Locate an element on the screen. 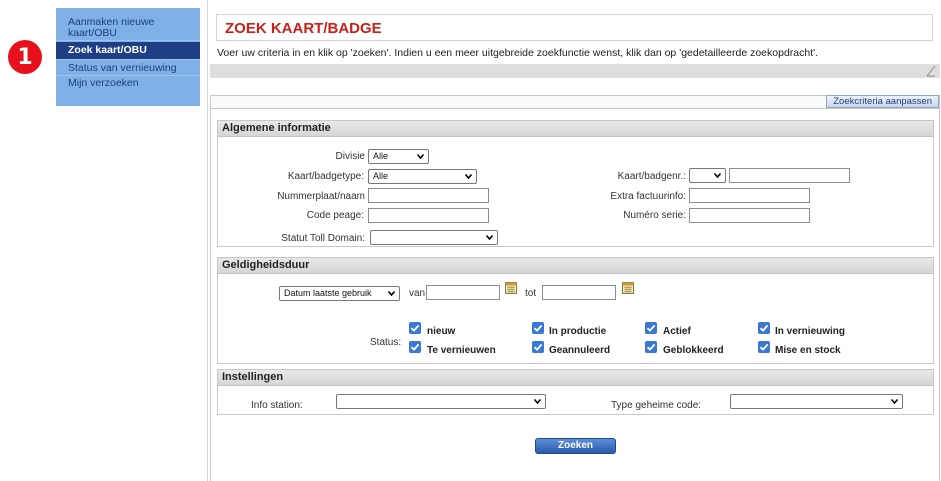 Image resolution: width=941 pixels, height=481 pixels. status-checkbox-geannuleerd is located at coordinates (538, 347).